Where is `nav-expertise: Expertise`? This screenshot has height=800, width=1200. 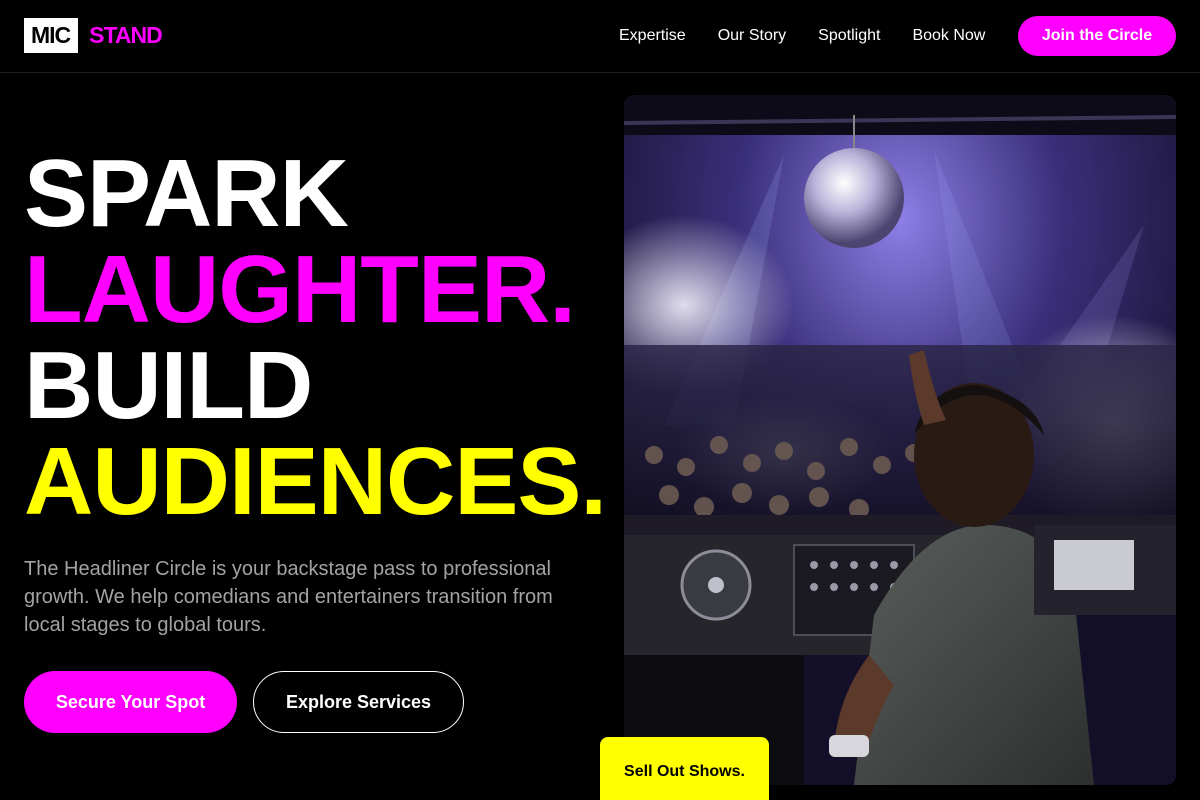
nav-expertise: Expertise is located at coordinates (652, 36).